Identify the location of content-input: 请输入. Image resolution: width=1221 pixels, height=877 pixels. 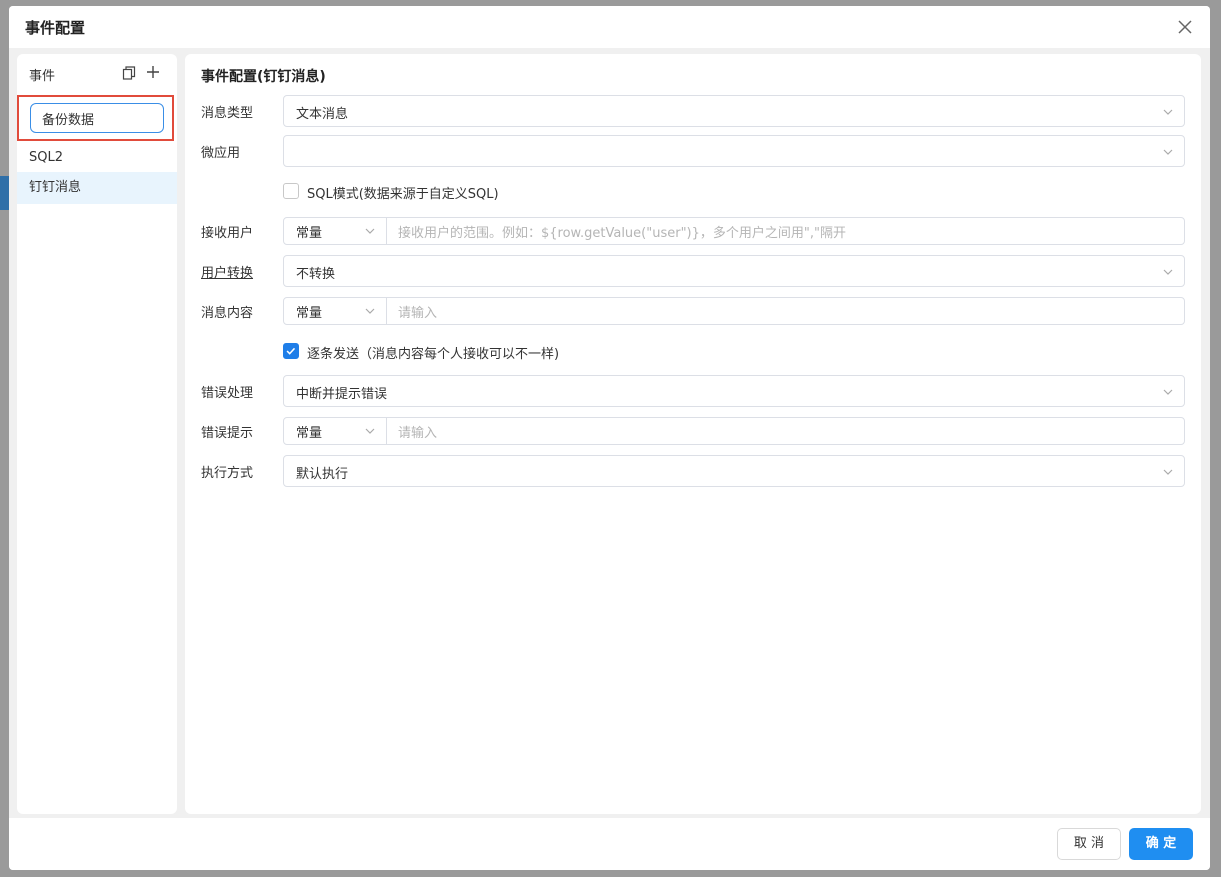
(417, 311).